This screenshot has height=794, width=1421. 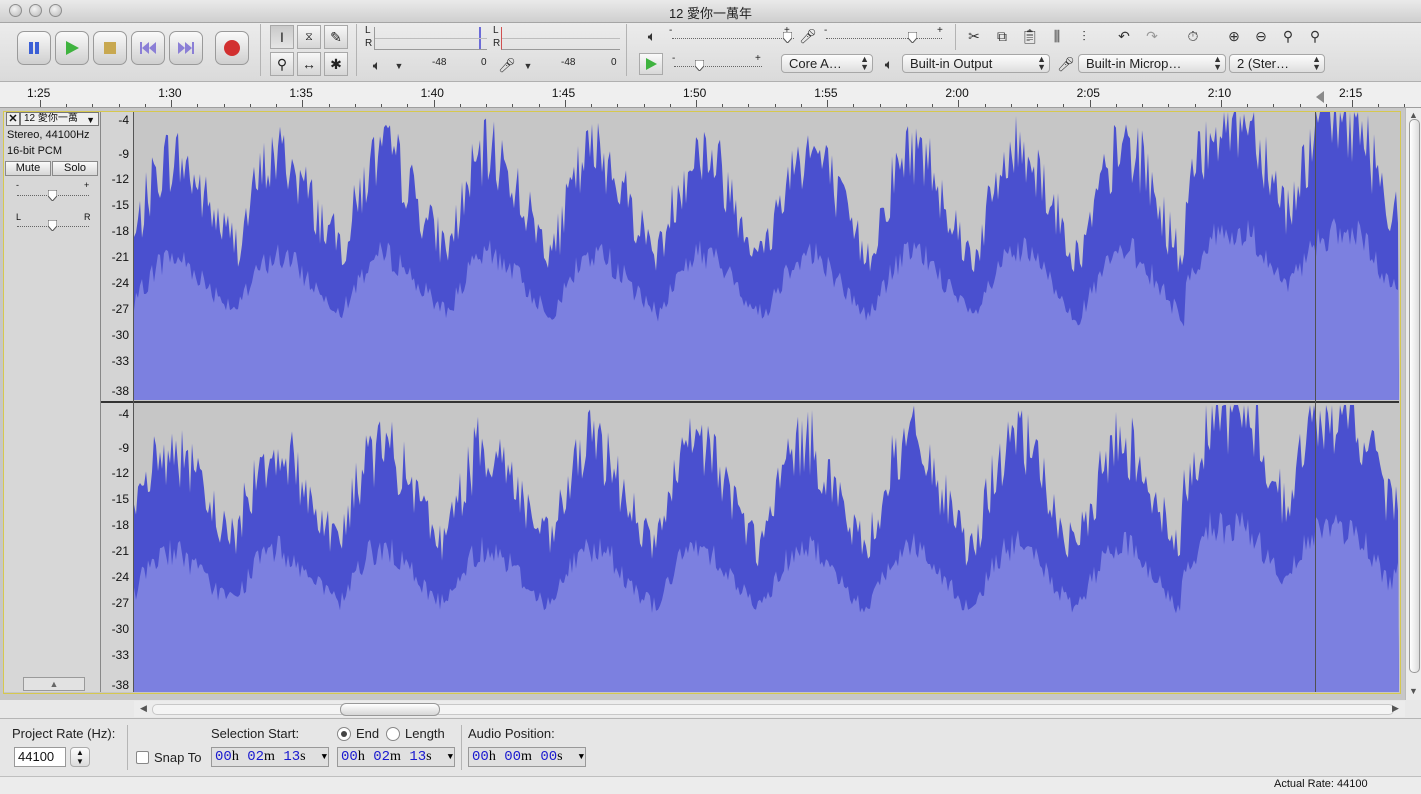 I want to click on collapse-track-button: ▲, so click(x=54, y=684).